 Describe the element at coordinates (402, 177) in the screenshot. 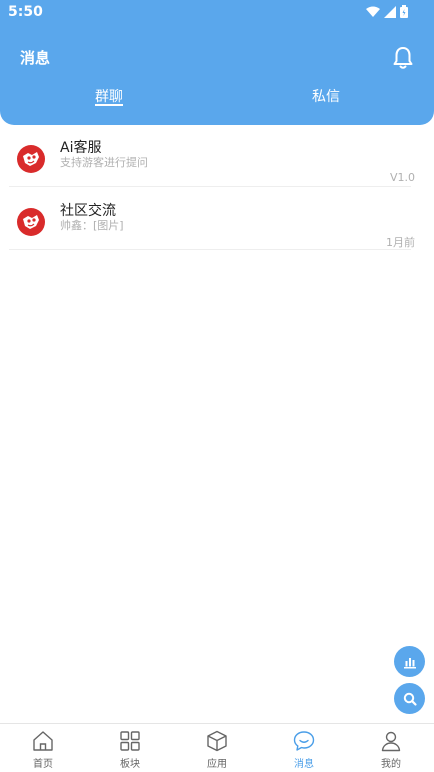

I see `chat-meta: V1.0` at that location.